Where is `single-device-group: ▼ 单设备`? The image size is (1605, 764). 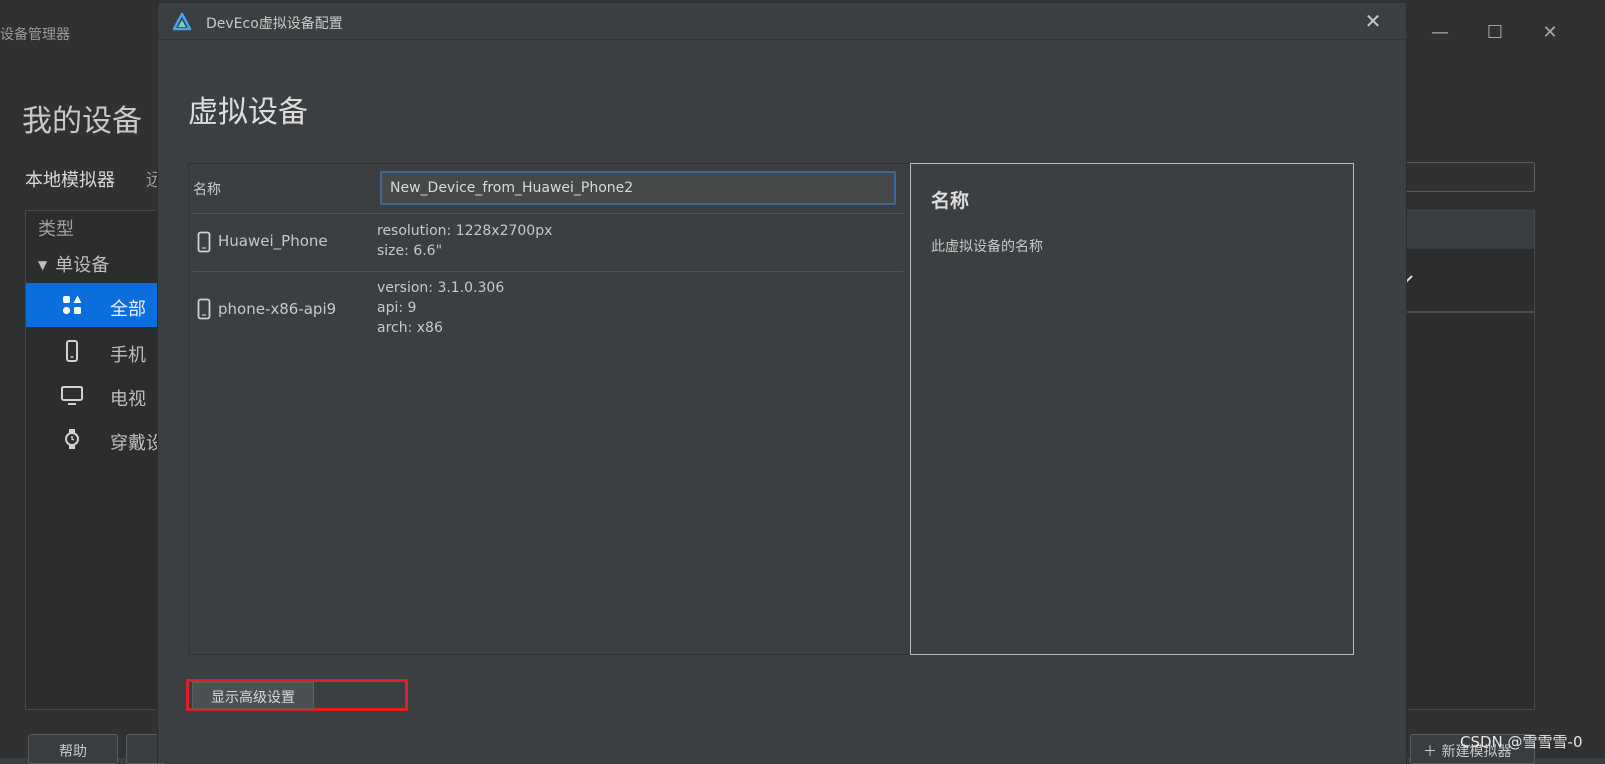 single-device-group: ▼ 单设备 is located at coordinates (73, 264).